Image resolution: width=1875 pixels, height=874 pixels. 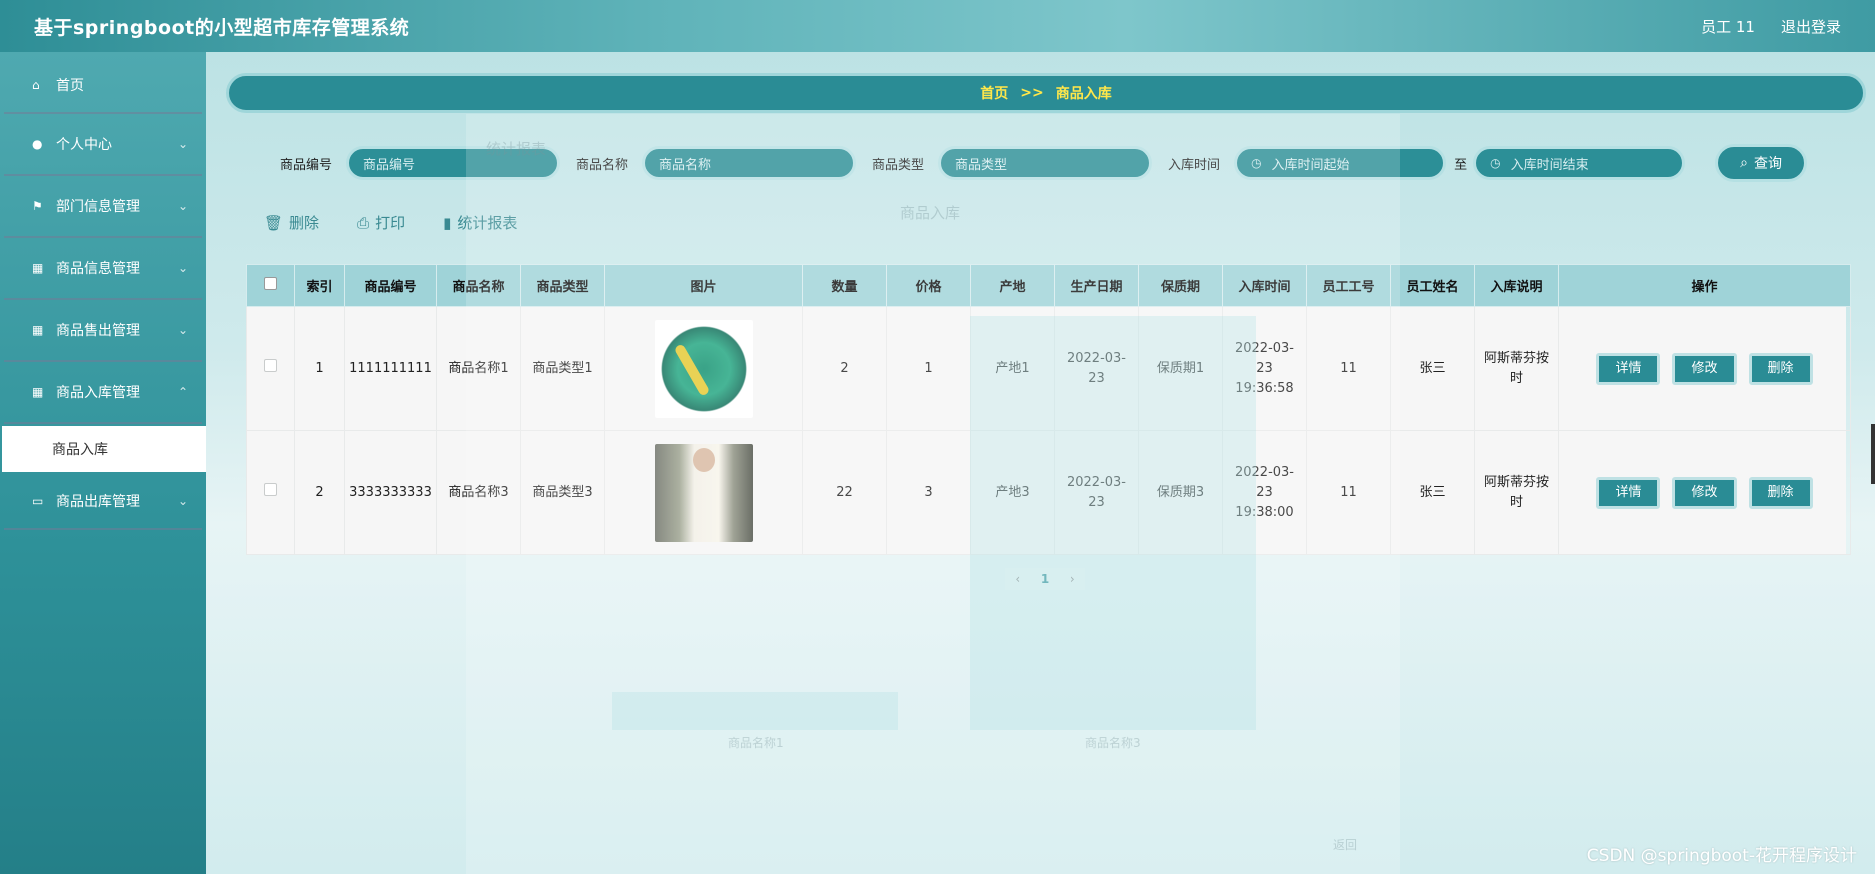 What do you see at coordinates (37, 144) in the screenshot?
I see `user-icon: ●` at bounding box center [37, 144].